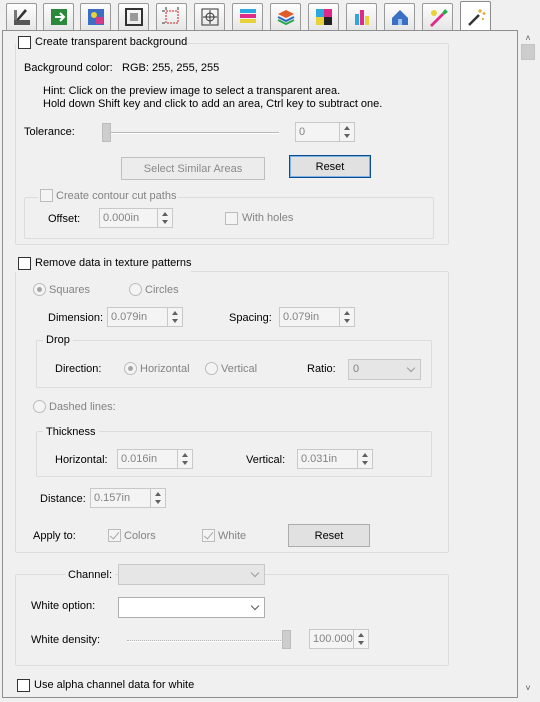 This screenshot has height=702, width=540. Describe the element at coordinates (145, 317) in the screenshot. I see `dimension-spinbox: 0.079in` at that location.